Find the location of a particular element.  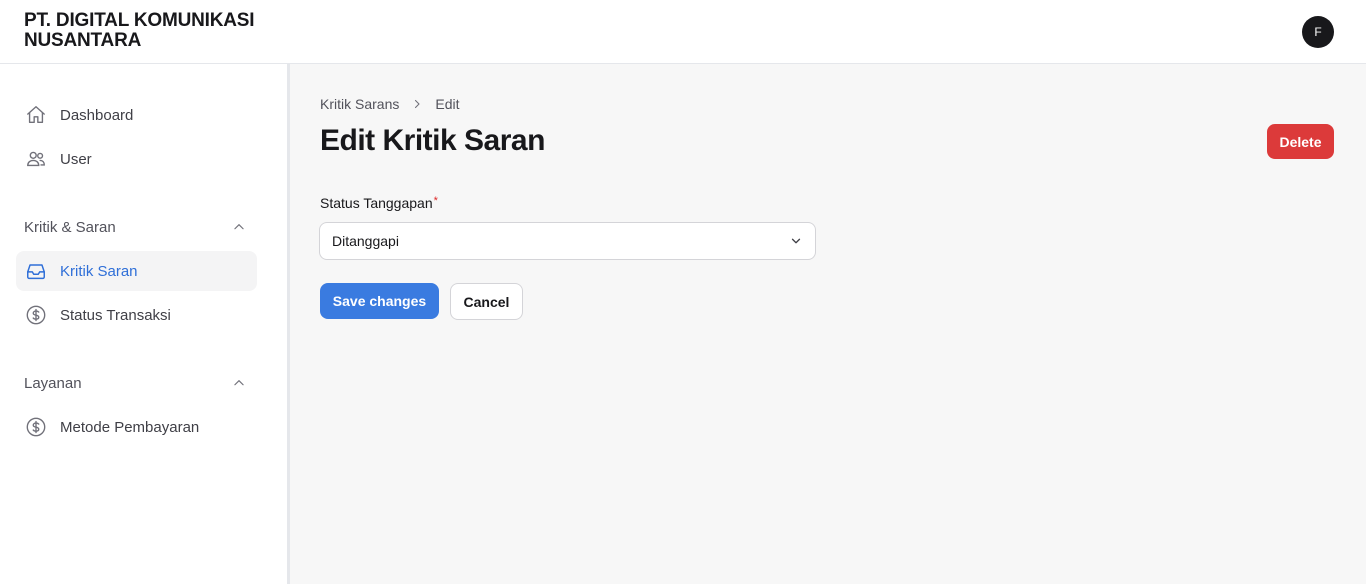

sidebar-item-metode-pembayaran: Metode Pembayaran is located at coordinates (136, 427).